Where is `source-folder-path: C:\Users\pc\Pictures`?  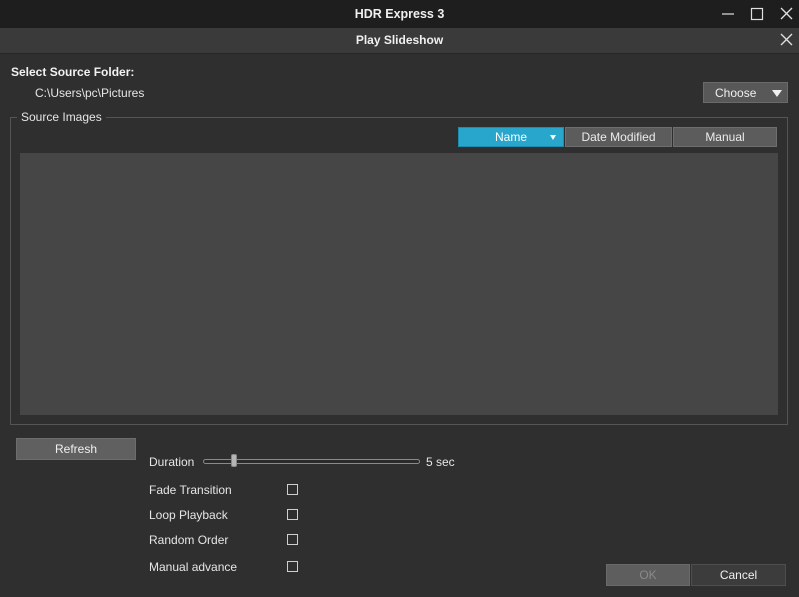 source-folder-path: C:\Users\pc\Pictures is located at coordinates (90, 93).